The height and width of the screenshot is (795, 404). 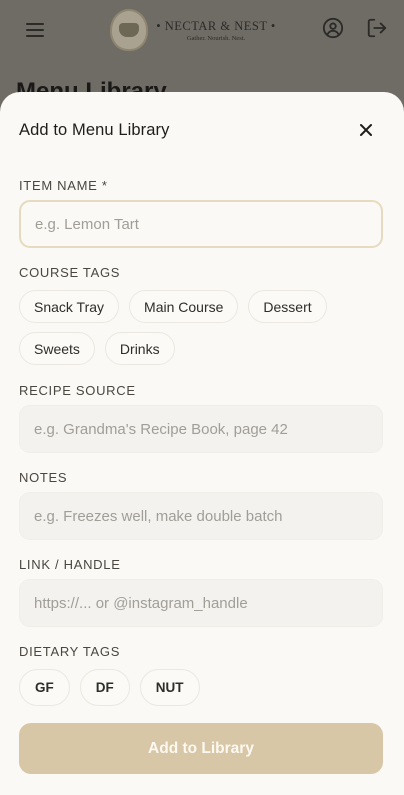 What do you see at coordinates (104, 687) in the screenshot?
I see `dietary-tag-chip: DF` at bounding box center [104, 687].